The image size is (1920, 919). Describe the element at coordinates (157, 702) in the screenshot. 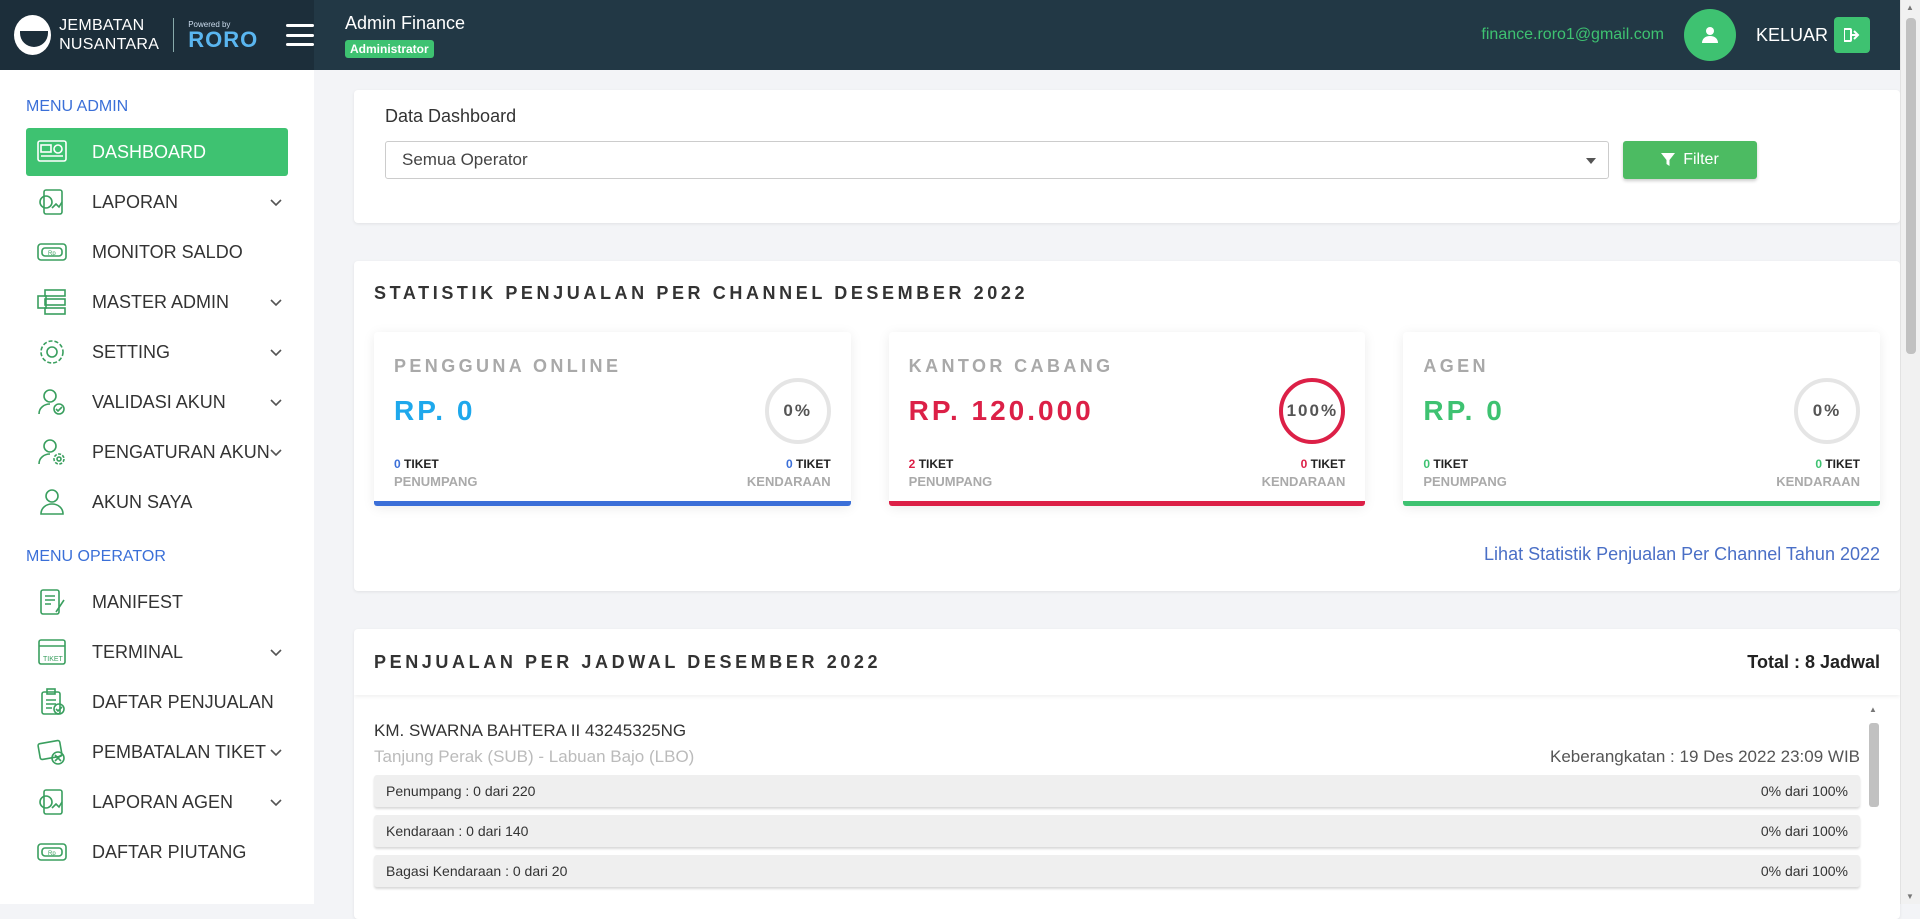

I see `sidebar-item-daftar-penjualan: DAFTAR PENJUALAN` at that location.